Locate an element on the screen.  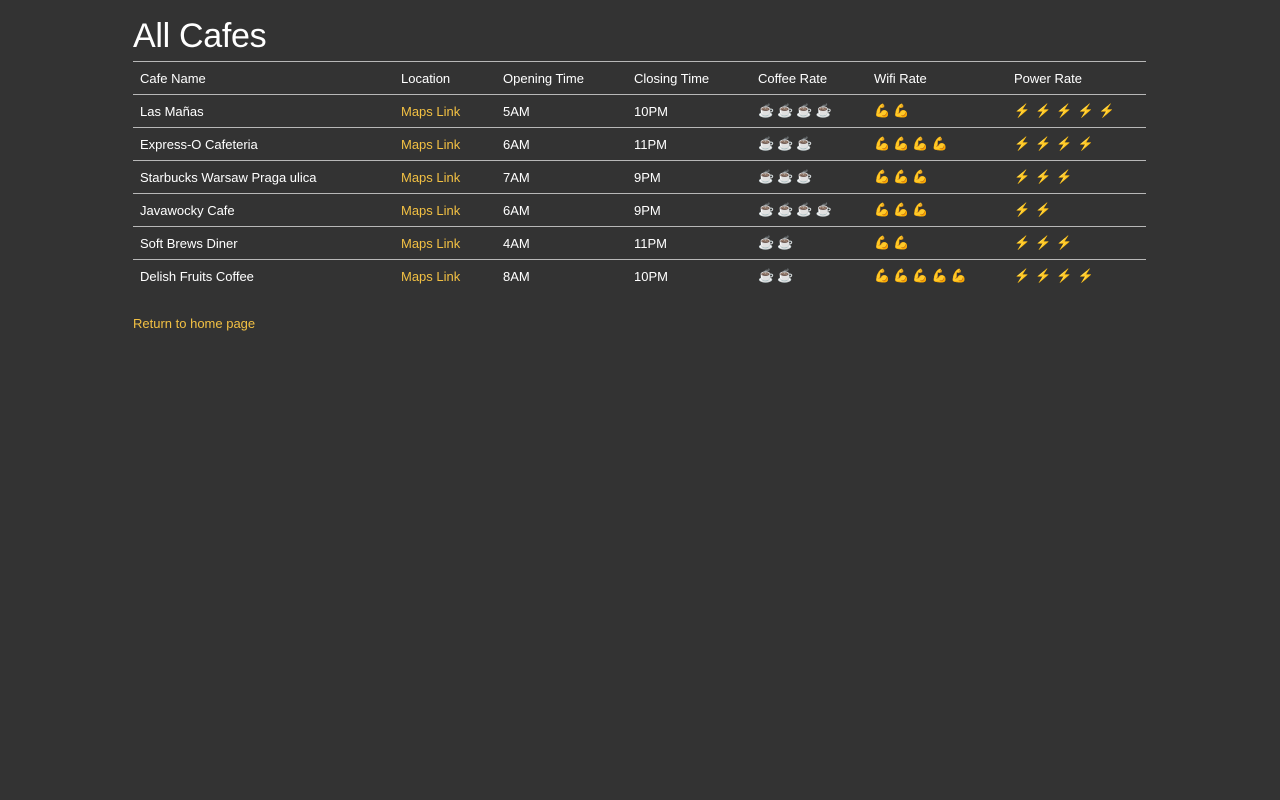
opening-time: 5AM is located at coordinates (516, 111).